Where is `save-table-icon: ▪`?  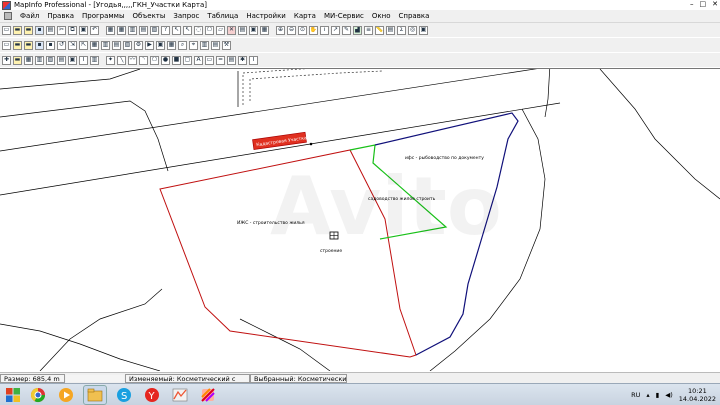 save-table-icon: ▪ is located at coordinates (39, 45).